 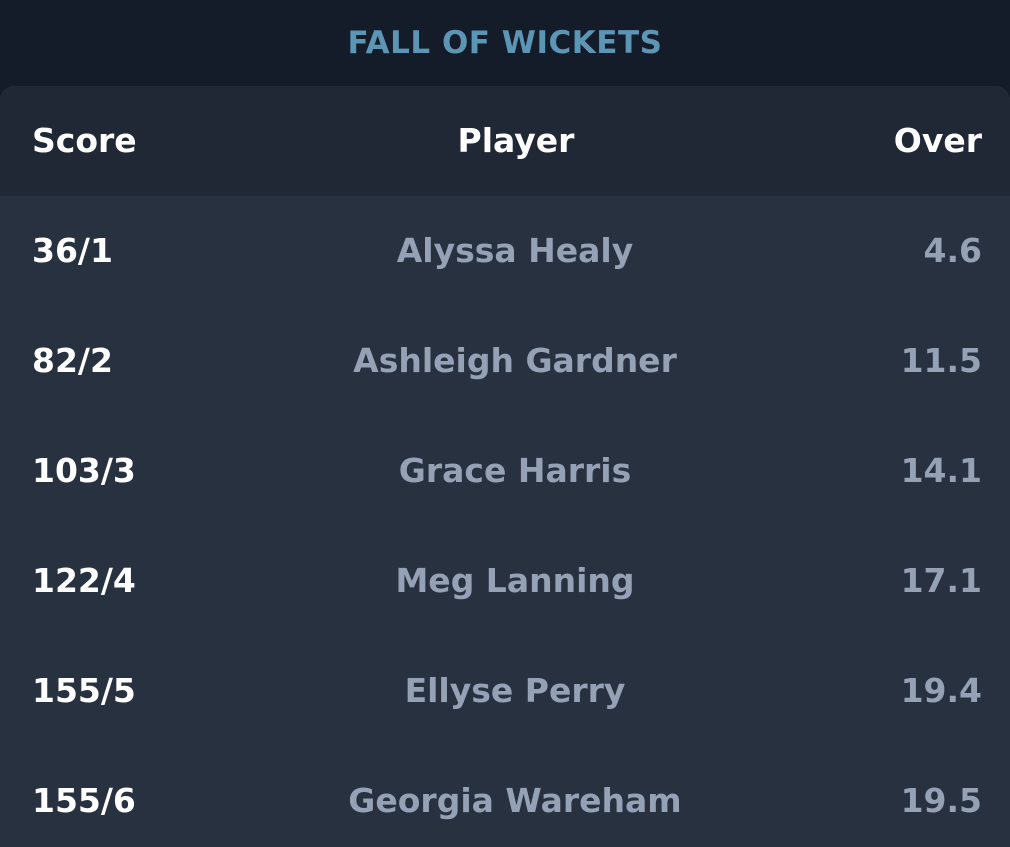 I want to click on table-row: 155/5 Ellyse Perry 19.4, so click(x=505, y=691).